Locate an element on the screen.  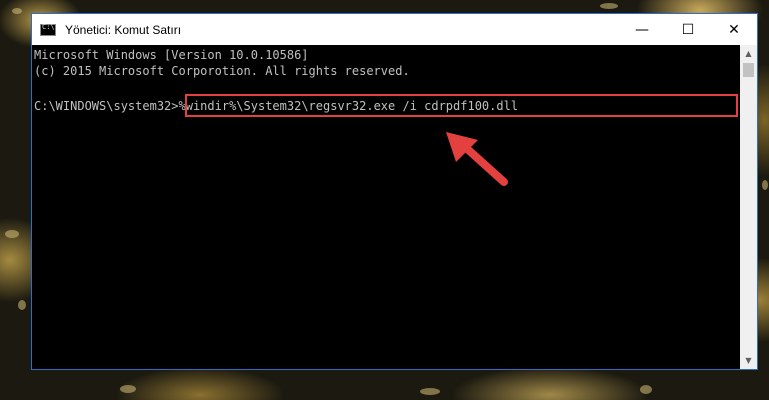
version-line: Microsoft Windows [Version 10.0.10586] is located at coordinates (171, 55).